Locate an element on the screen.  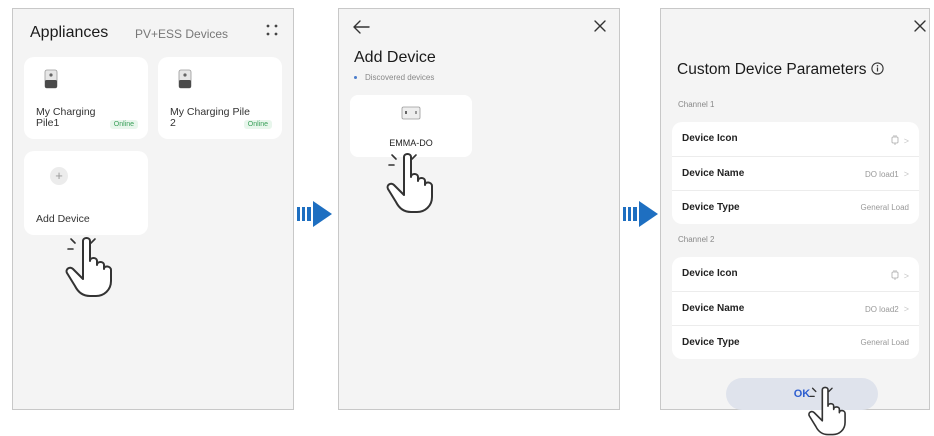
channel-label: Channel 1 is located at coordinates (696, 104).